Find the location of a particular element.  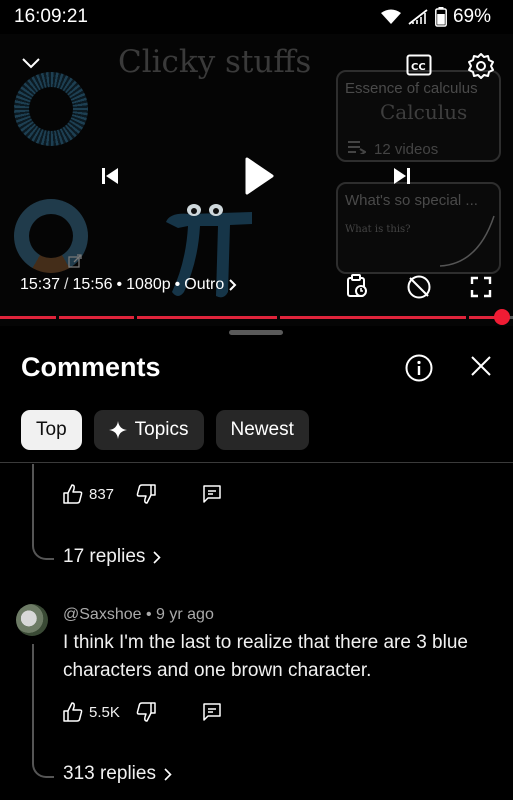

close-button is located at coordinates (482, 367).